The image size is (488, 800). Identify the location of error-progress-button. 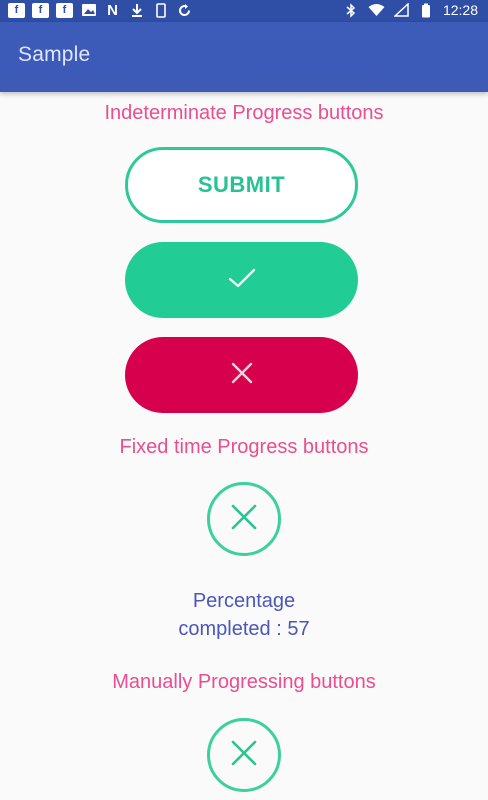
(241, 375).